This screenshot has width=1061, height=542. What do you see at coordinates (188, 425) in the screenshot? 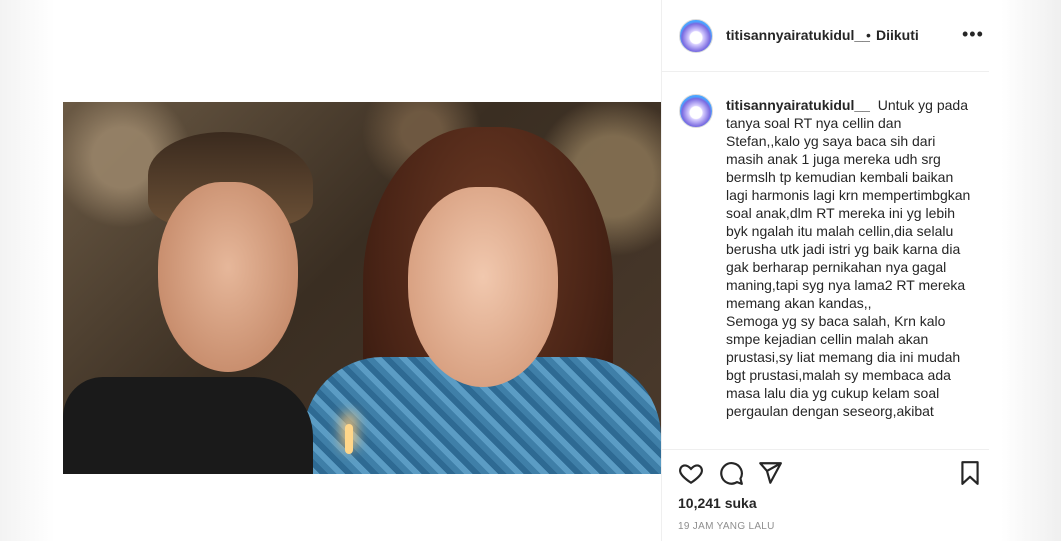
I see `photo-man-shirt` at bounding box center [188, 425].